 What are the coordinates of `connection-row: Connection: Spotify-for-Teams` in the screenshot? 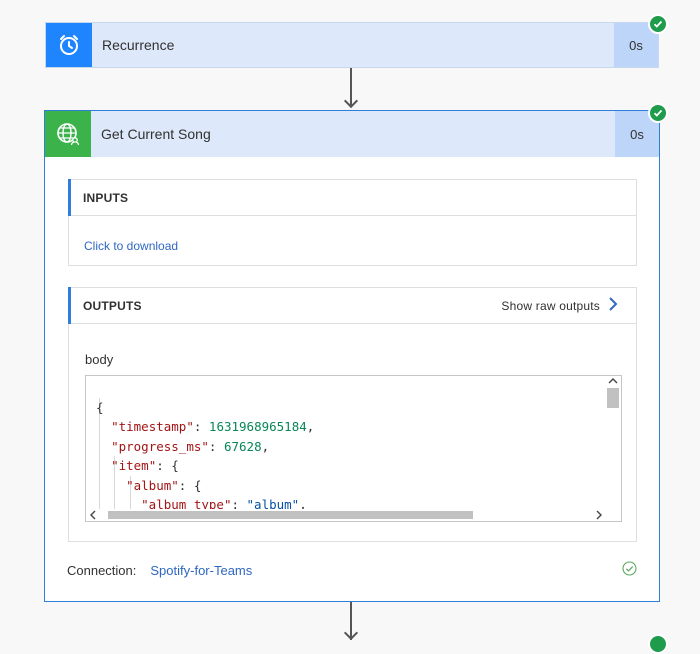 It's located at (159, 570).